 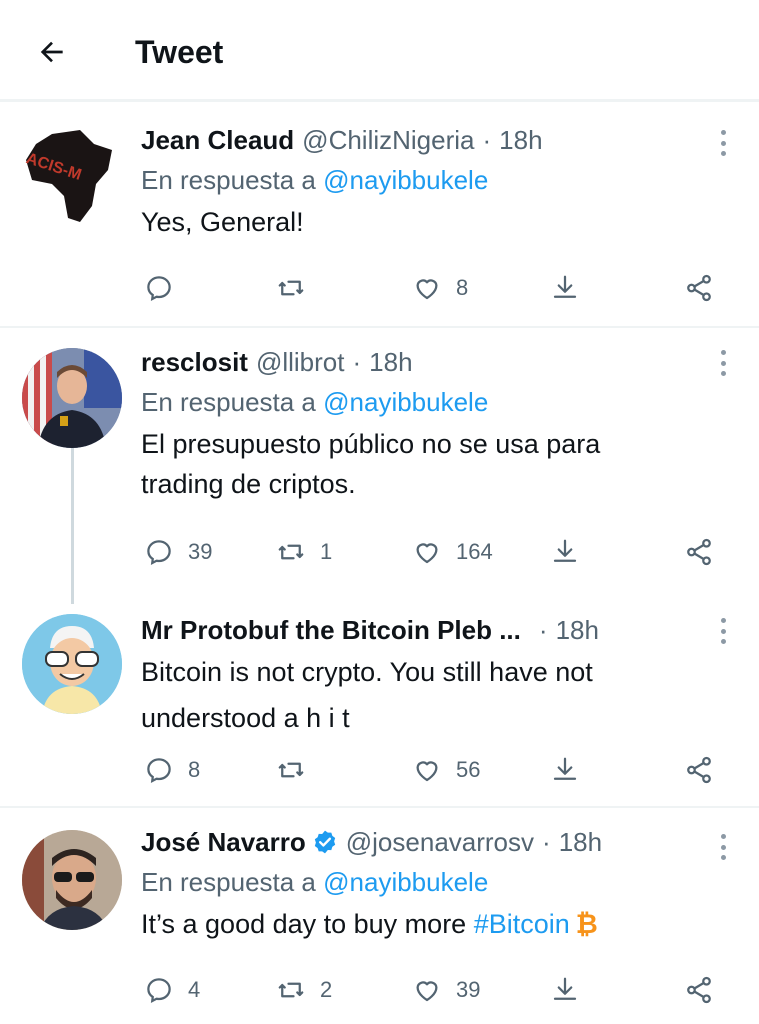 I want to click on avatar: ACIS-M, so click(x=72, y=176).